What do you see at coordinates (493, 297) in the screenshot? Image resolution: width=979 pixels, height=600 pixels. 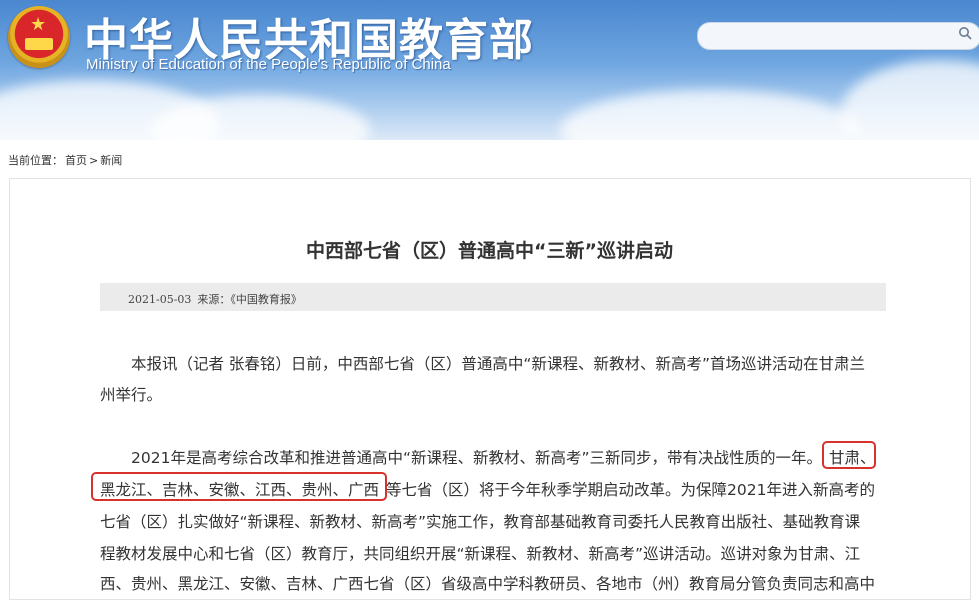 I see `article-meta-bar: 2021-05-03 来源：《中国教育报》` at bounding box center [493, 297].